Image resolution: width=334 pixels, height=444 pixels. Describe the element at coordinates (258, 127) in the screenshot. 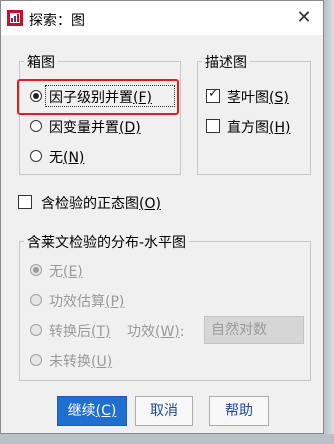

I see `histogram-label: 直方图(H)` at that location.